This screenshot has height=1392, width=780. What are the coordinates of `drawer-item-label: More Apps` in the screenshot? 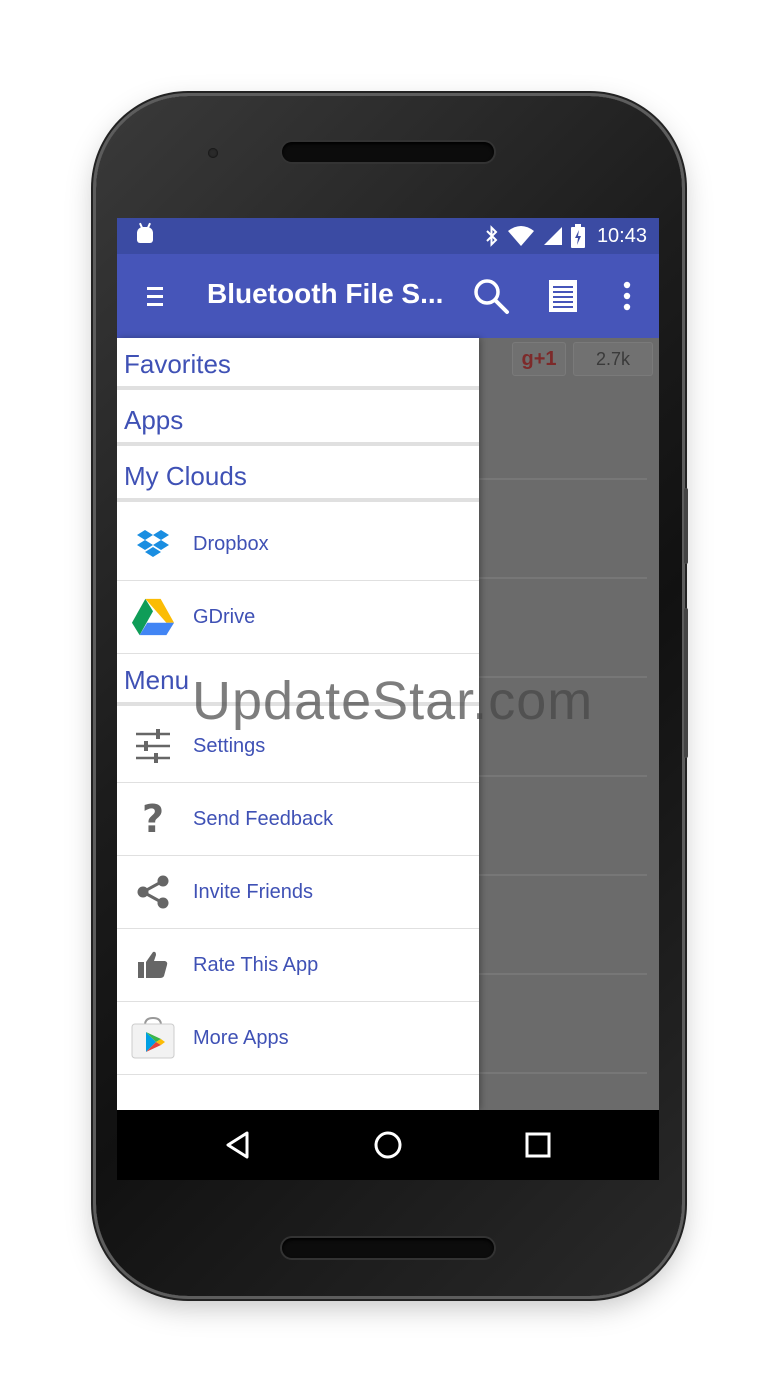 It's located at (241, 1038).